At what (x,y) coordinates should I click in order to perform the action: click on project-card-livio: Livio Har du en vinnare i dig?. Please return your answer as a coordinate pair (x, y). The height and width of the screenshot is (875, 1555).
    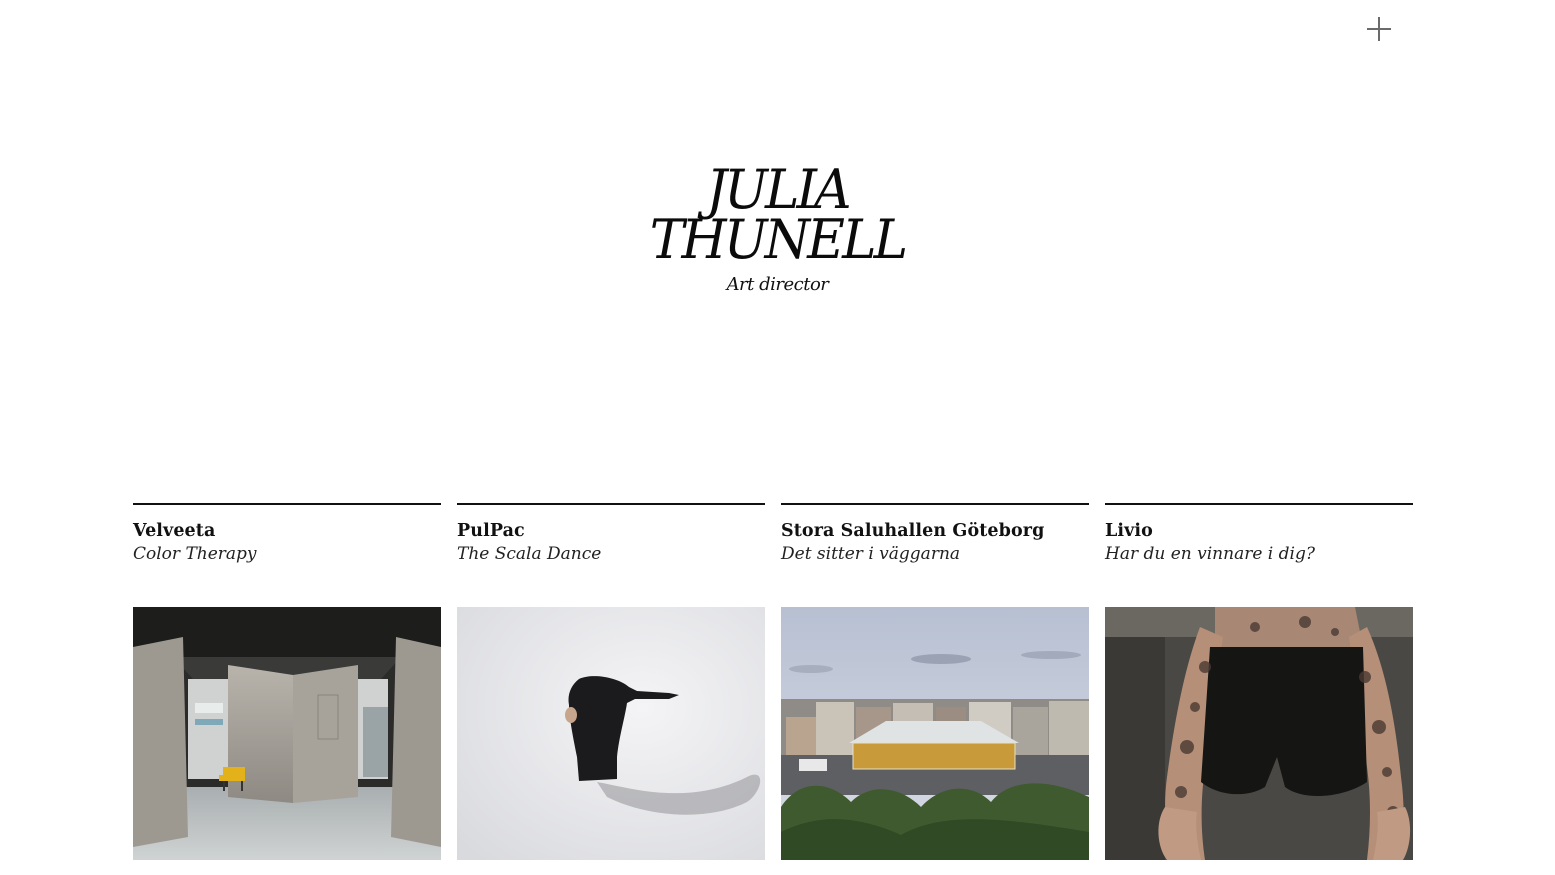
    Looking at the image, I should click on (1259, 681).